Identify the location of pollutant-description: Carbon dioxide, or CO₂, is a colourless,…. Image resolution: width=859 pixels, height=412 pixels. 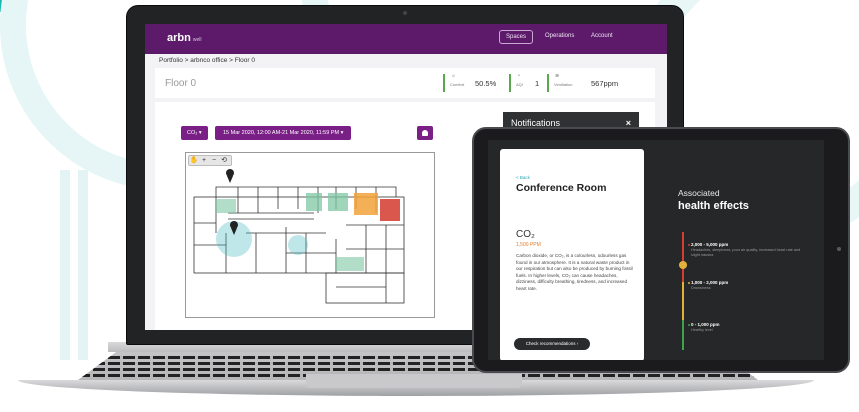
(574, 272).